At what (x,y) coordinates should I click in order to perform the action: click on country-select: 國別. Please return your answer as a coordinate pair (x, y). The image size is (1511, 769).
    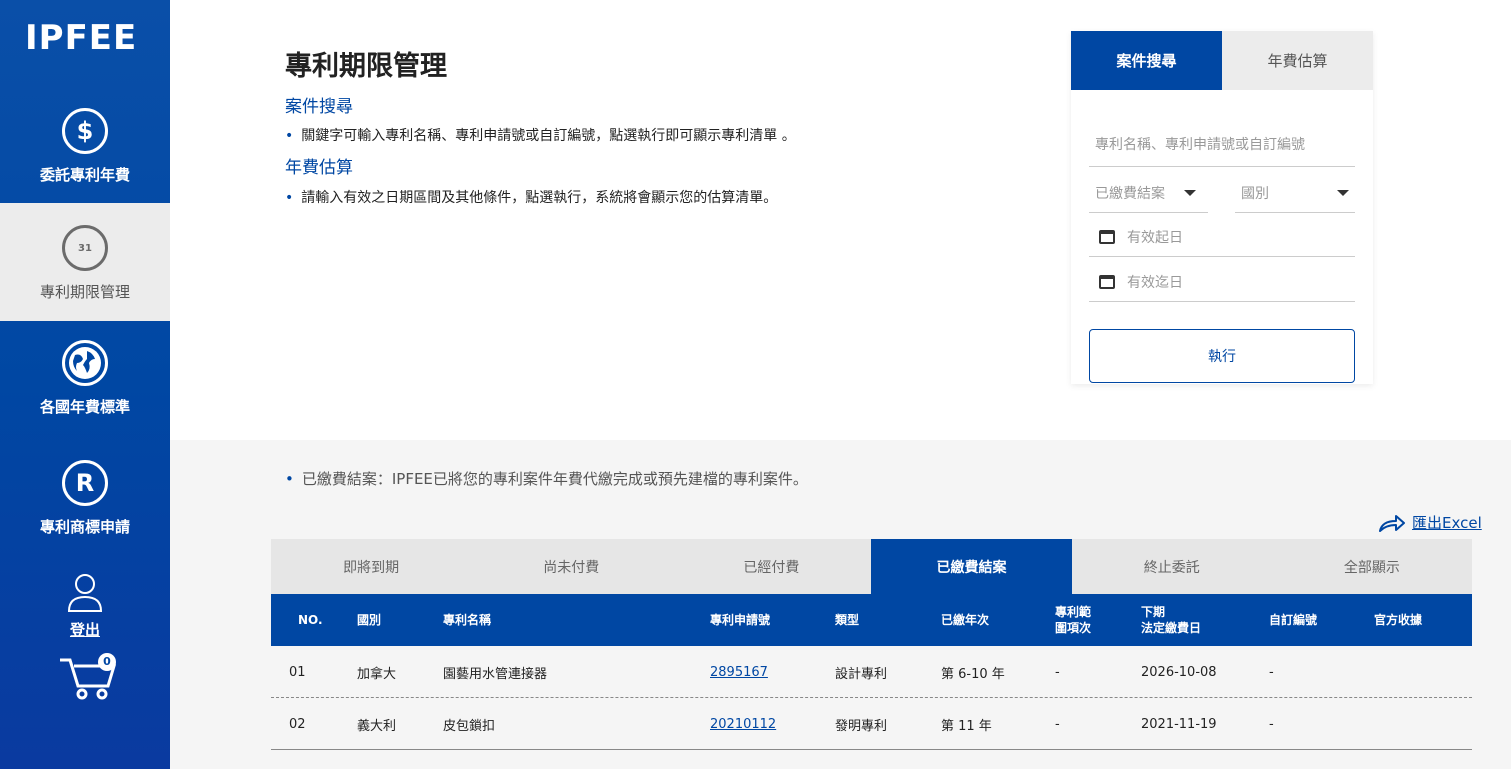
    Looking at the image, I should click on (1295, 193).